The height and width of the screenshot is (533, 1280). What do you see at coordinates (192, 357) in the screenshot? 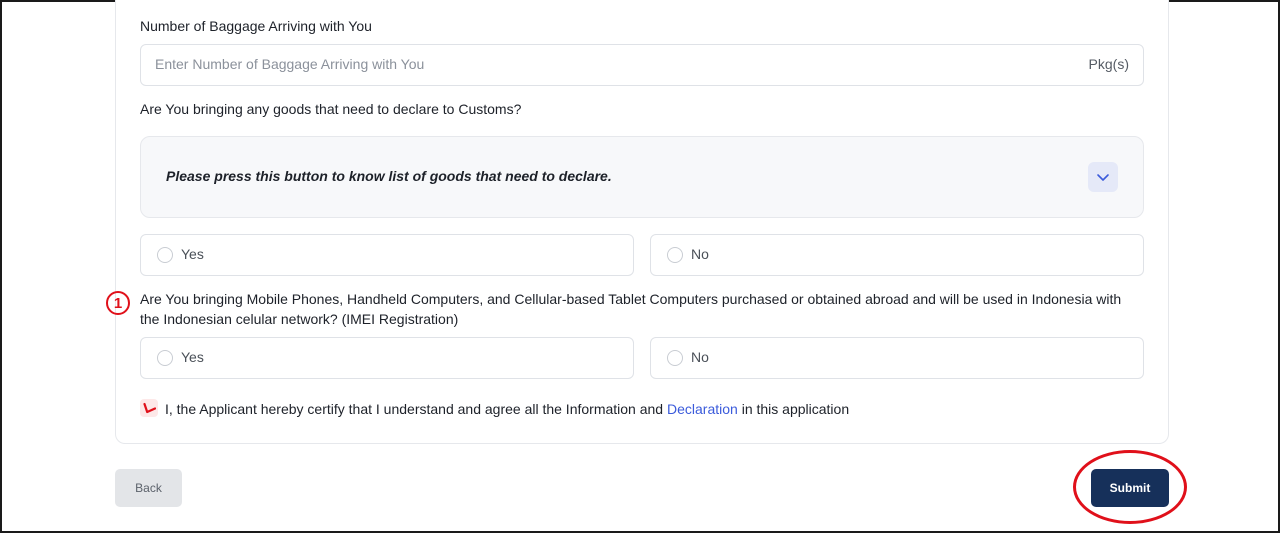
I see `imei-yes-label: Yes` at bounding box center [192, 357].